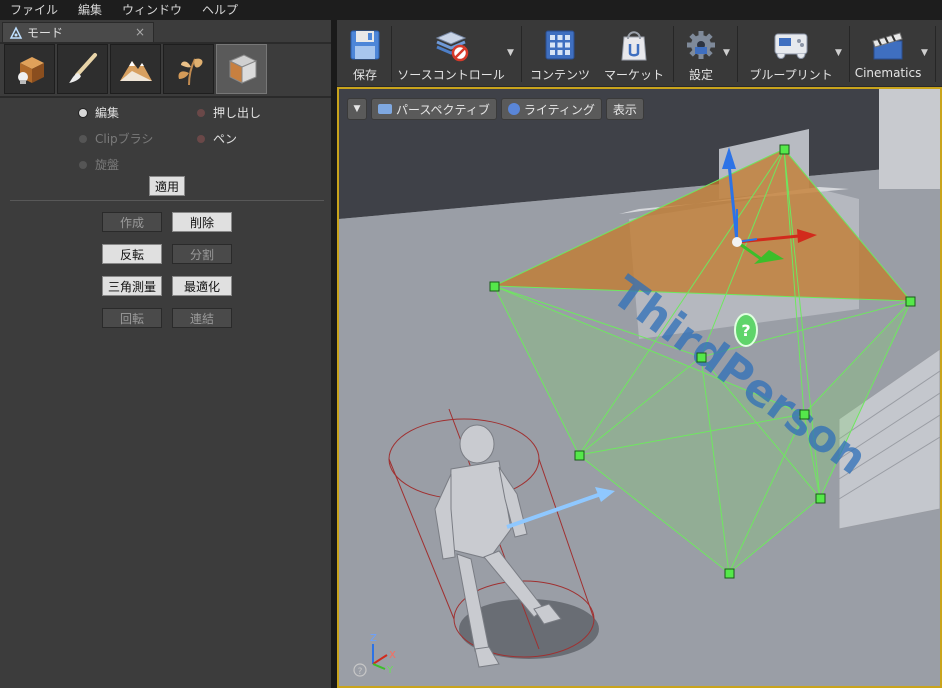 This screenshot has width=942, height=688. I want to click on apply-button: 適用, so click(167, 186).